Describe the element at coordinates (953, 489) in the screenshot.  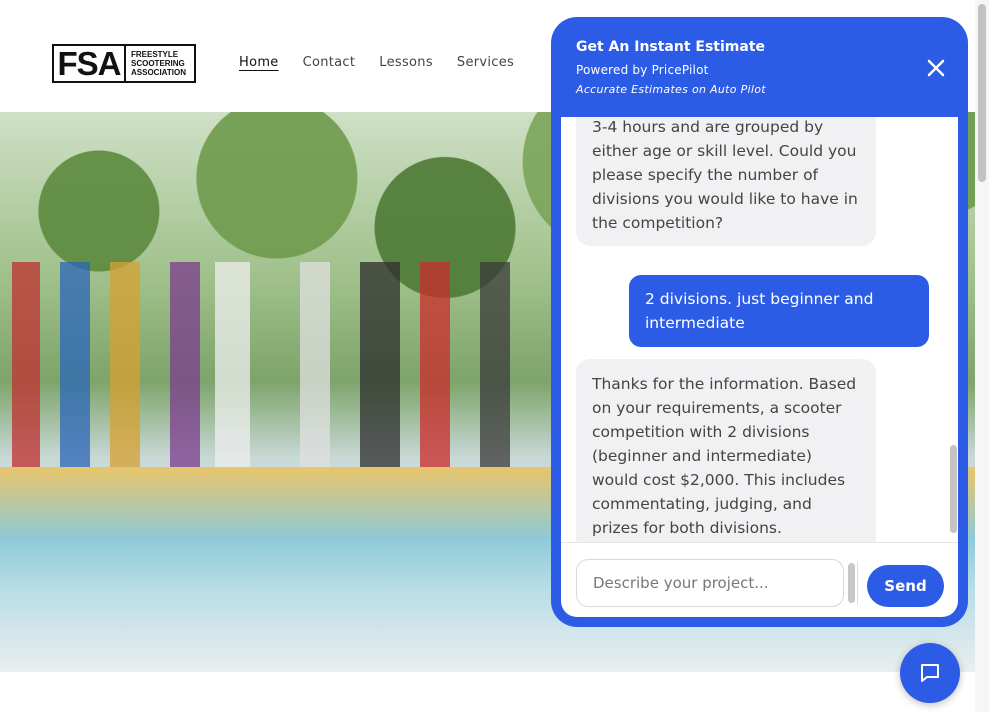
I see `message-scrollbar-thumb` at that location.